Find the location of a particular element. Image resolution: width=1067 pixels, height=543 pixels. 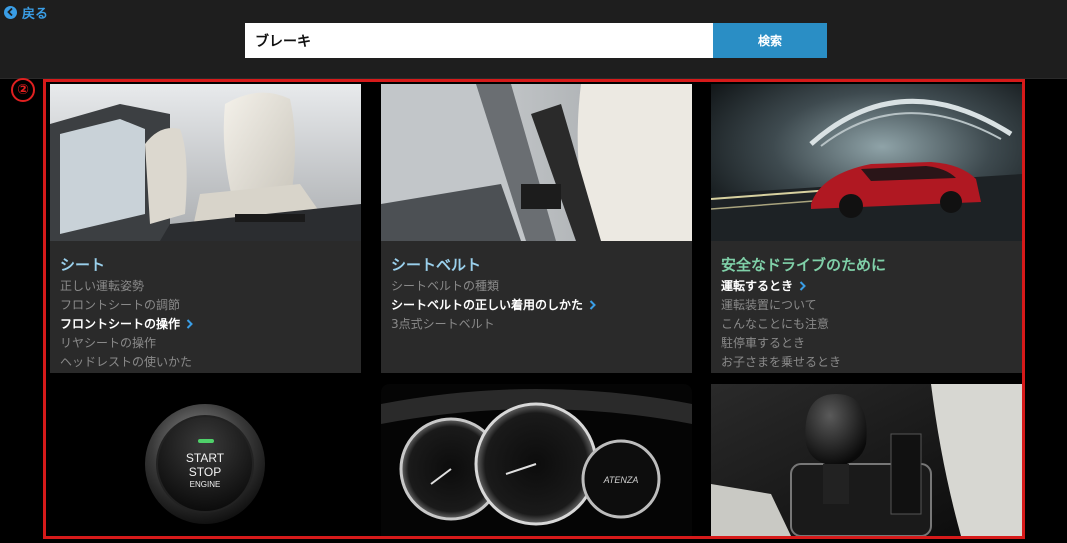

card-link: ヘッドレストの使いかた is located at coordinates (206, 362).